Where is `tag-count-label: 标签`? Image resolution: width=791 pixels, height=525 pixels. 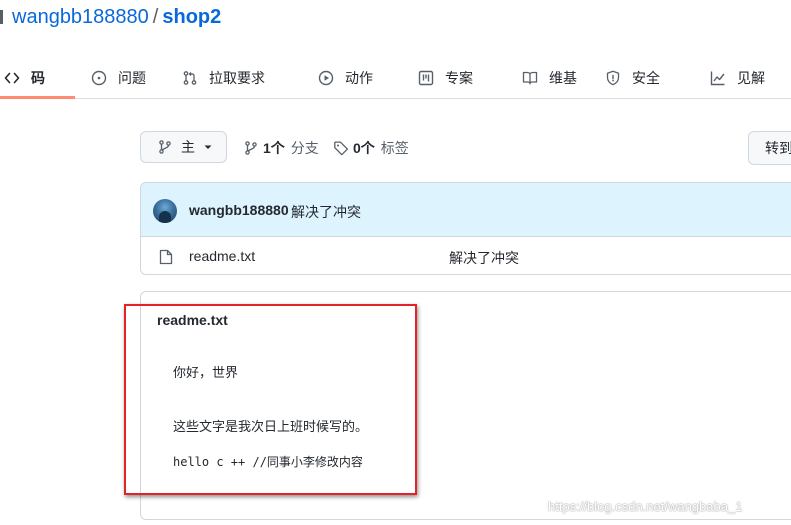 tag-count-label: 标签 is located at coordinates (394, 148).